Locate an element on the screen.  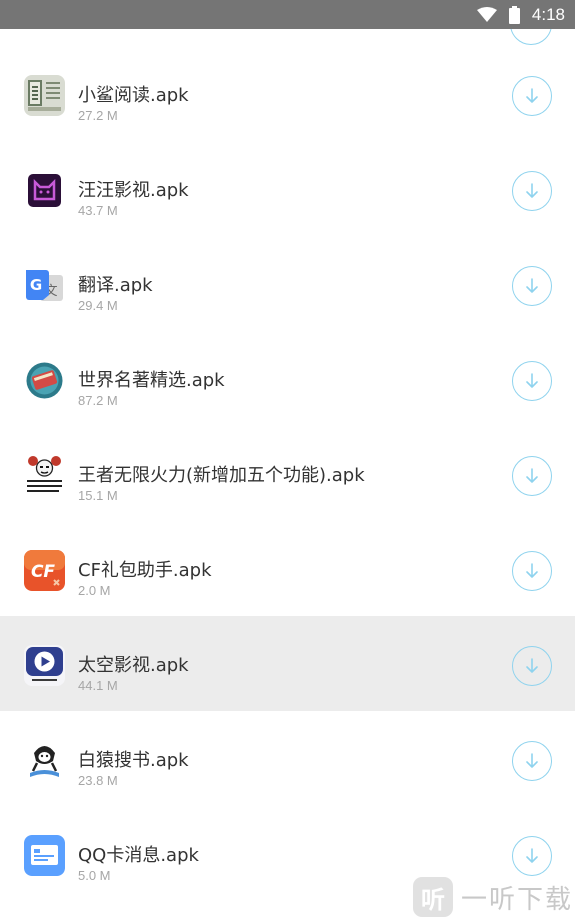
watermark: 听 一听下载 is located at coordinates (493, 897).